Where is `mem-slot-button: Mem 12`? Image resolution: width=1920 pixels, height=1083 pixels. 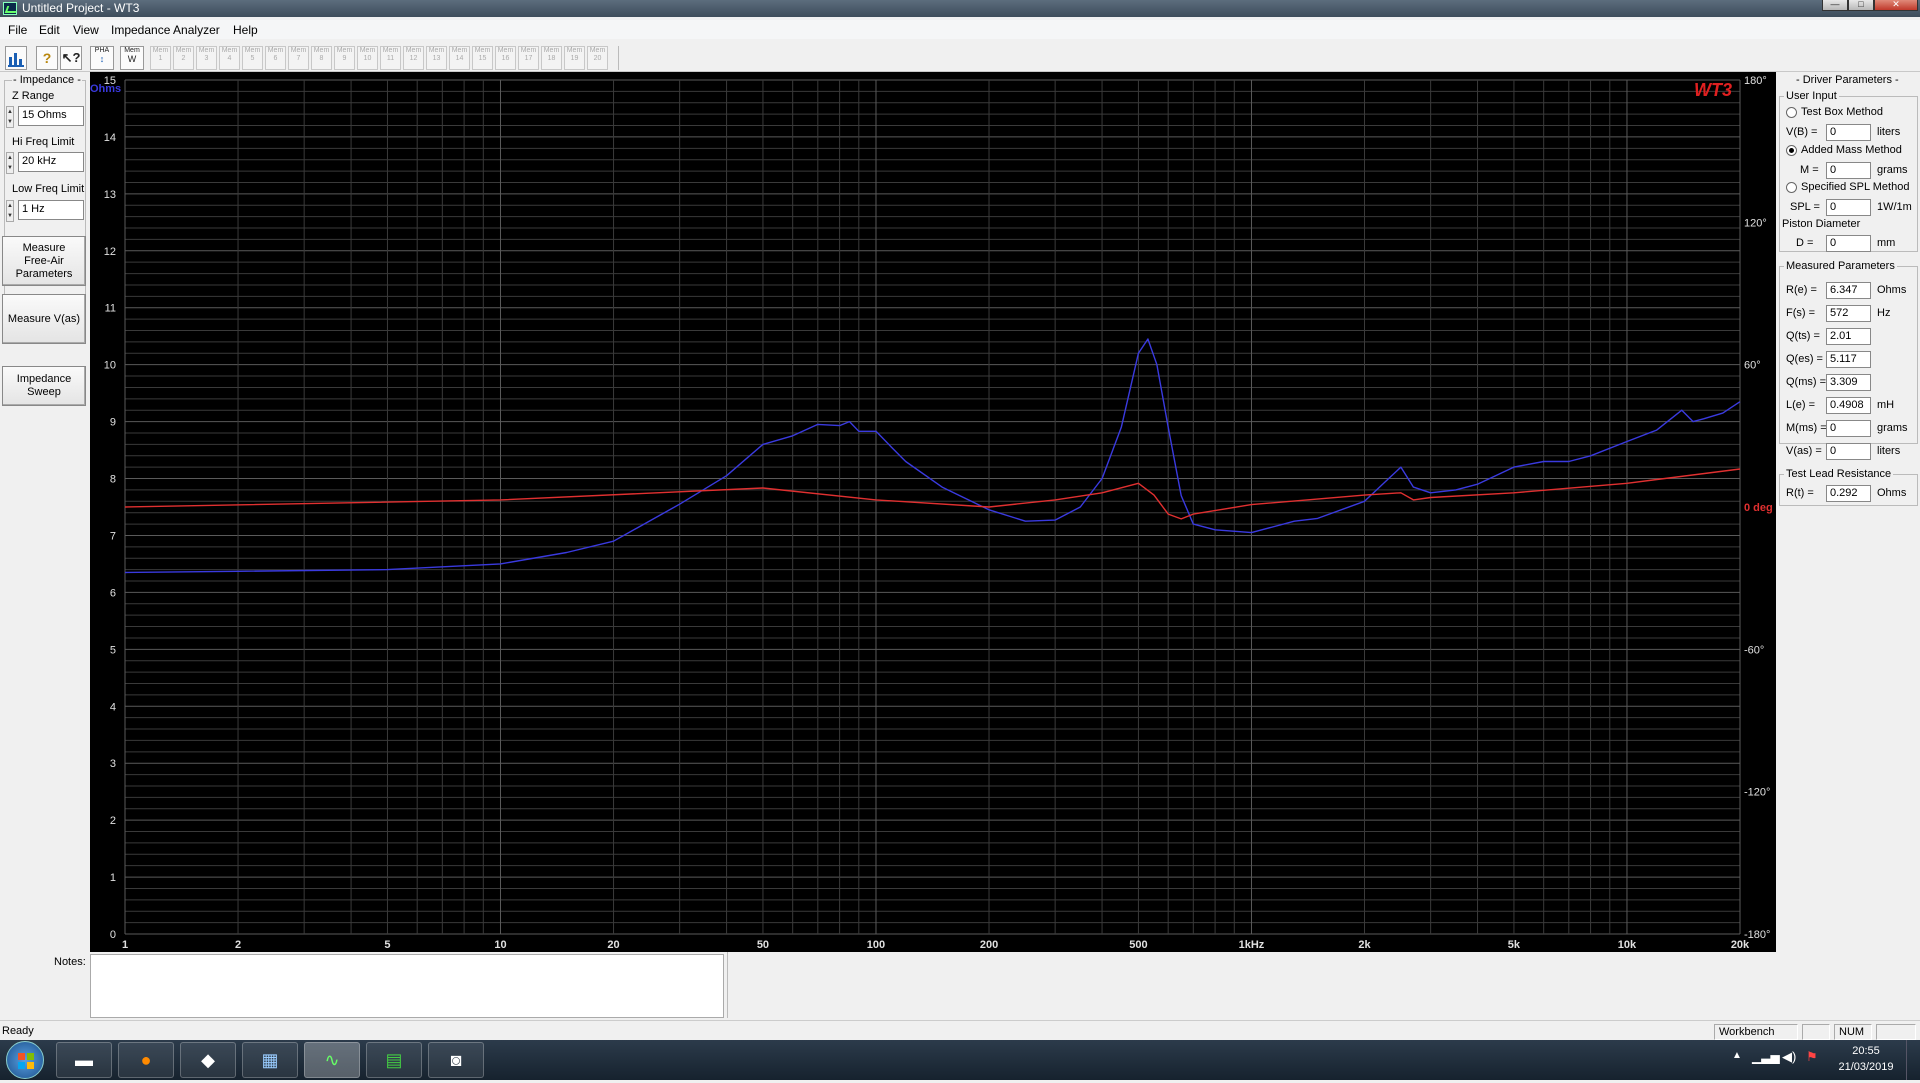
mem-slot-button: Mem 12 is located at coordinates (413, 58).